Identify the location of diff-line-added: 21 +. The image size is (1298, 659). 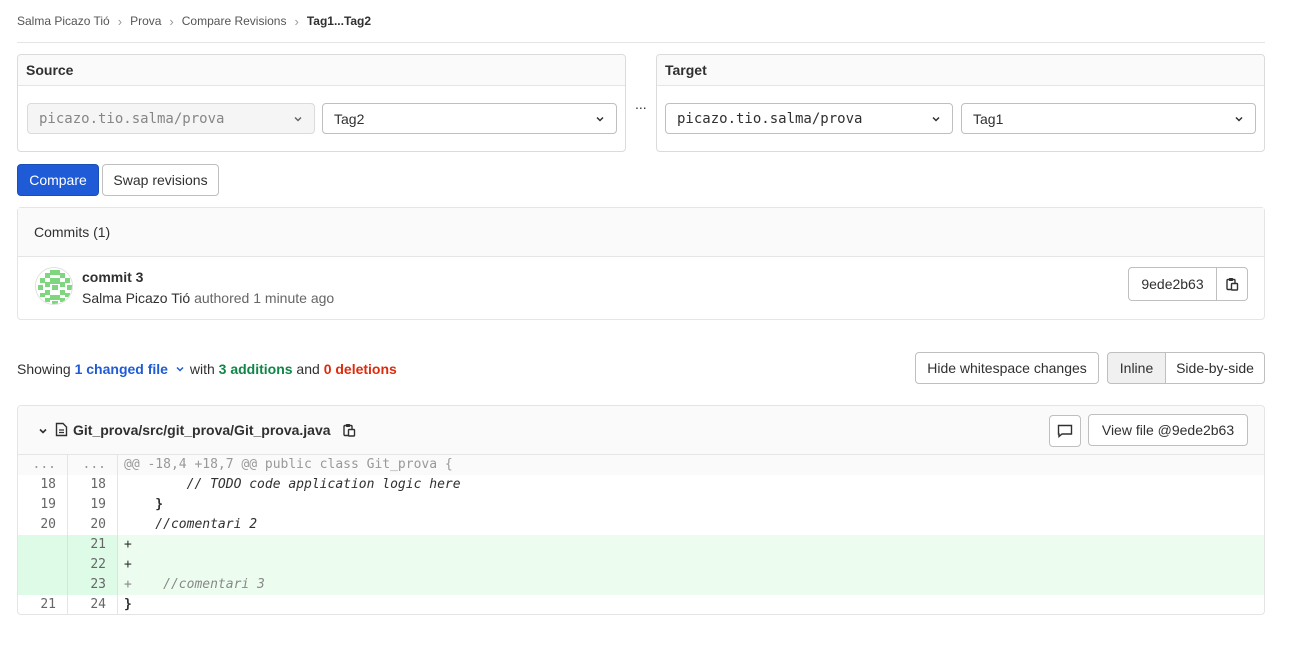
(641, 545).